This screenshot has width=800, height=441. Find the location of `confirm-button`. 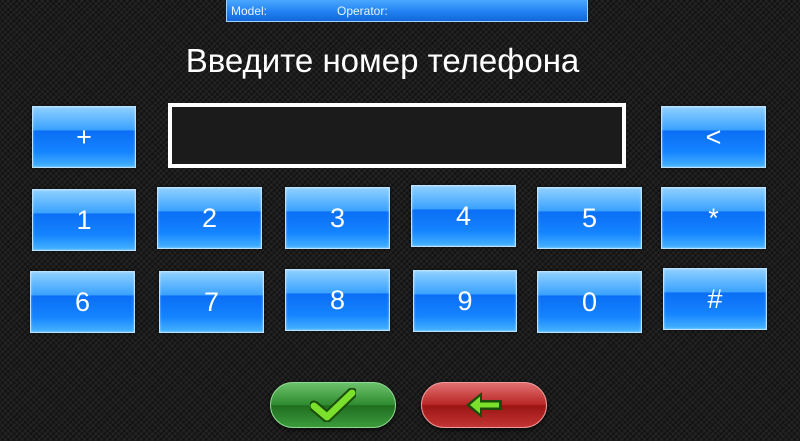

confirm-button is located at coordinates (333, 405).